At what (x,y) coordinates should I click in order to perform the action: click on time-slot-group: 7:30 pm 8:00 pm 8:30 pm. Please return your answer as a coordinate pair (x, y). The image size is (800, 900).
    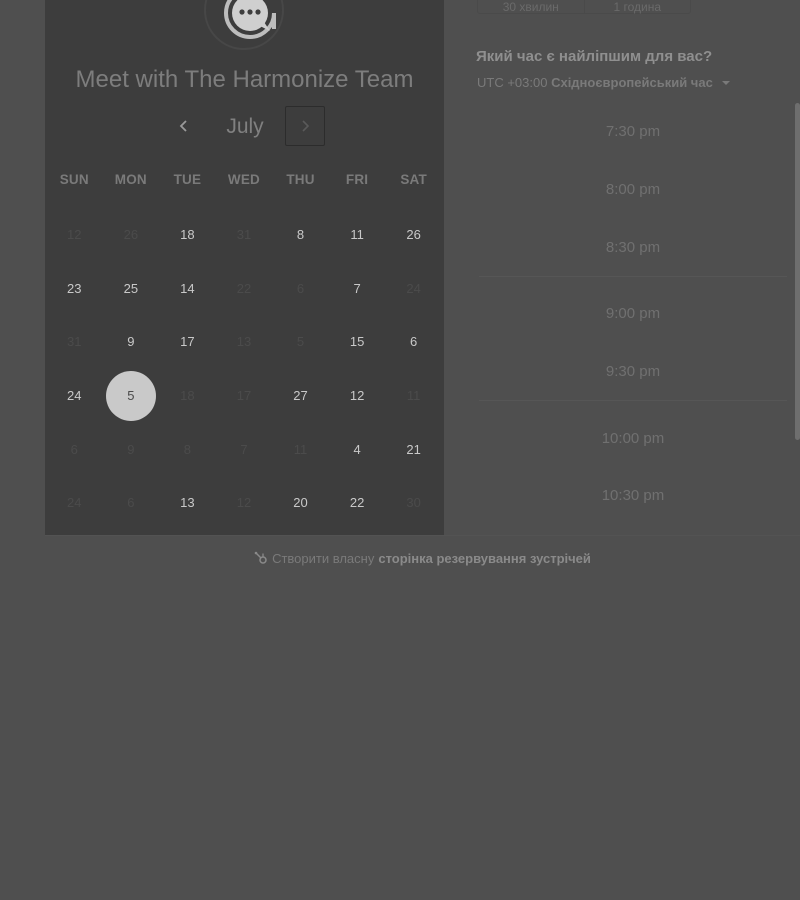
    Looking at the image, I should click on (633, 190).